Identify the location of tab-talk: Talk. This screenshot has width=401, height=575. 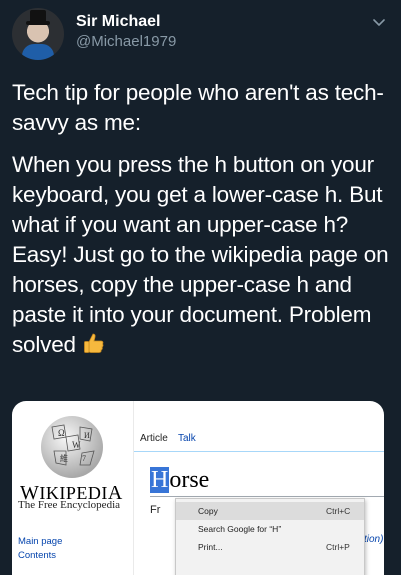
(187, 438).